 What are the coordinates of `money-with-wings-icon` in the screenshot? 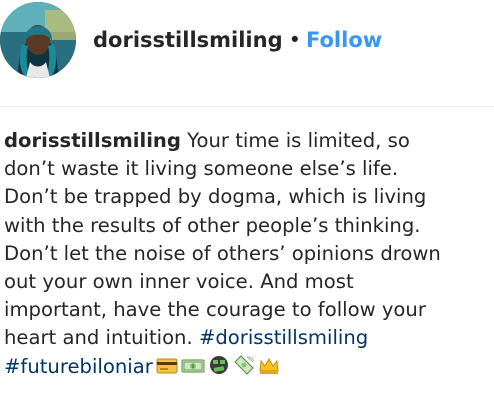 It's located at (244, 369).